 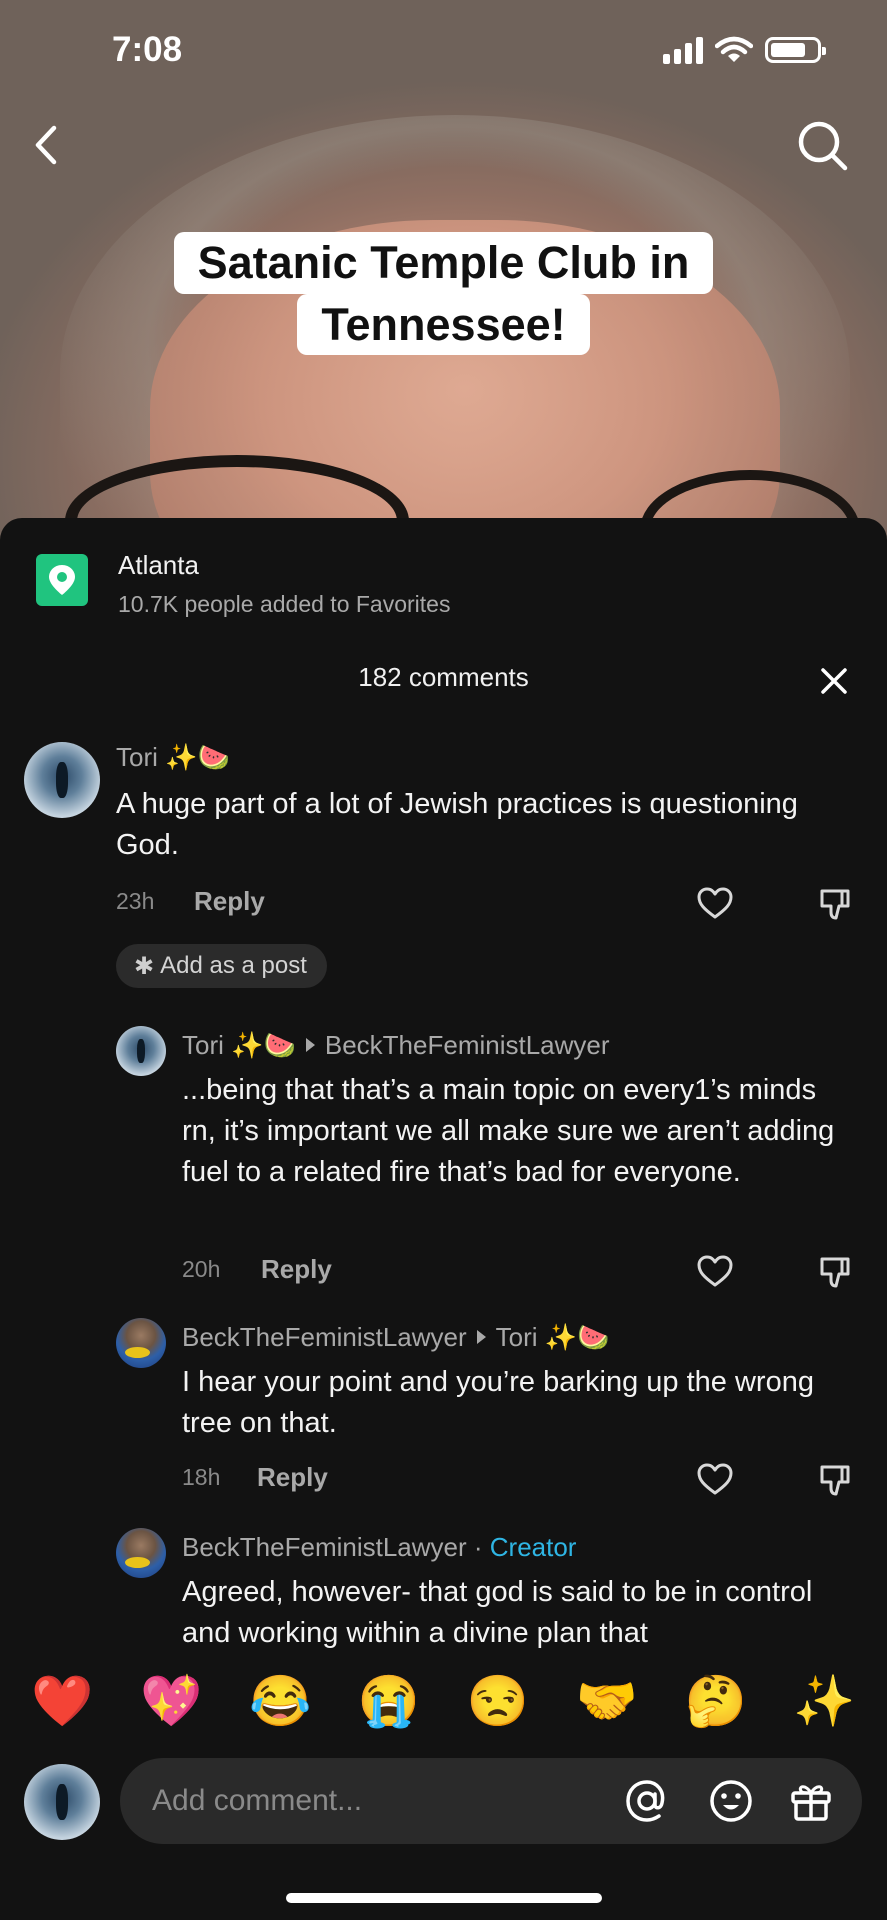 What do you see at coordinates (284, 604) in the screenshot?
I see `place-favorites-count: 10.7K people added to Favorites` at bounding box center [284, 604].